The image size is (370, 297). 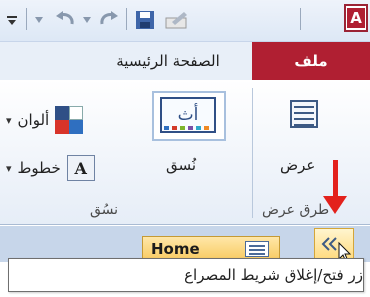 I want to click on colors-icon, so click(x=69, y=120).